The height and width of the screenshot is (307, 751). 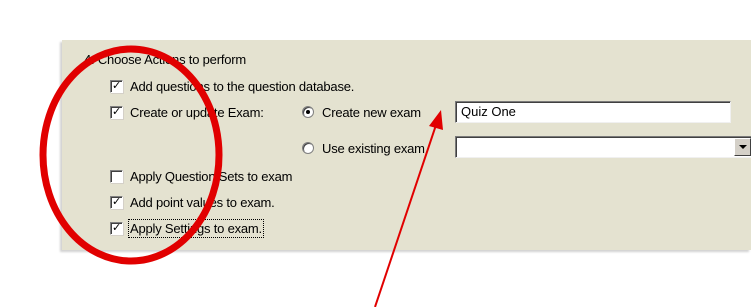 I want to click on add-point-values-option: ✓ Add point values to exam., so click(x=192, y=202).